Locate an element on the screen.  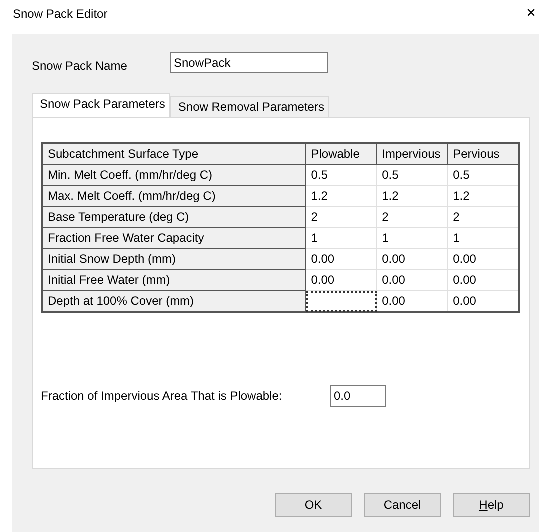
name-field: SnowPack is located at coordinates (249, 62).